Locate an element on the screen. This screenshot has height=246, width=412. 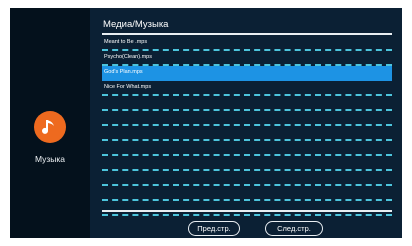
file-row: Nice For What.mps is located at coordinates (247, 88).